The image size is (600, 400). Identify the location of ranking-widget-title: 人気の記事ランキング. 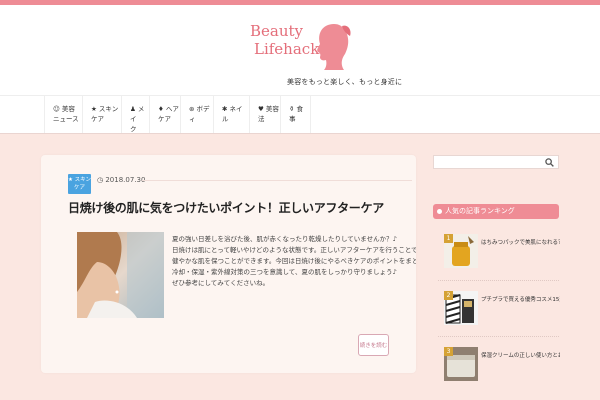
(496, 211).